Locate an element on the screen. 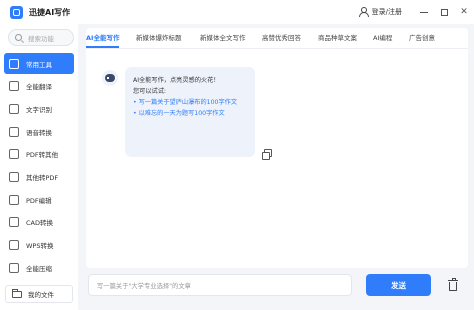 The height and width of the screenshot is (310, 474). search-icon is located at coordinates (18, 37).